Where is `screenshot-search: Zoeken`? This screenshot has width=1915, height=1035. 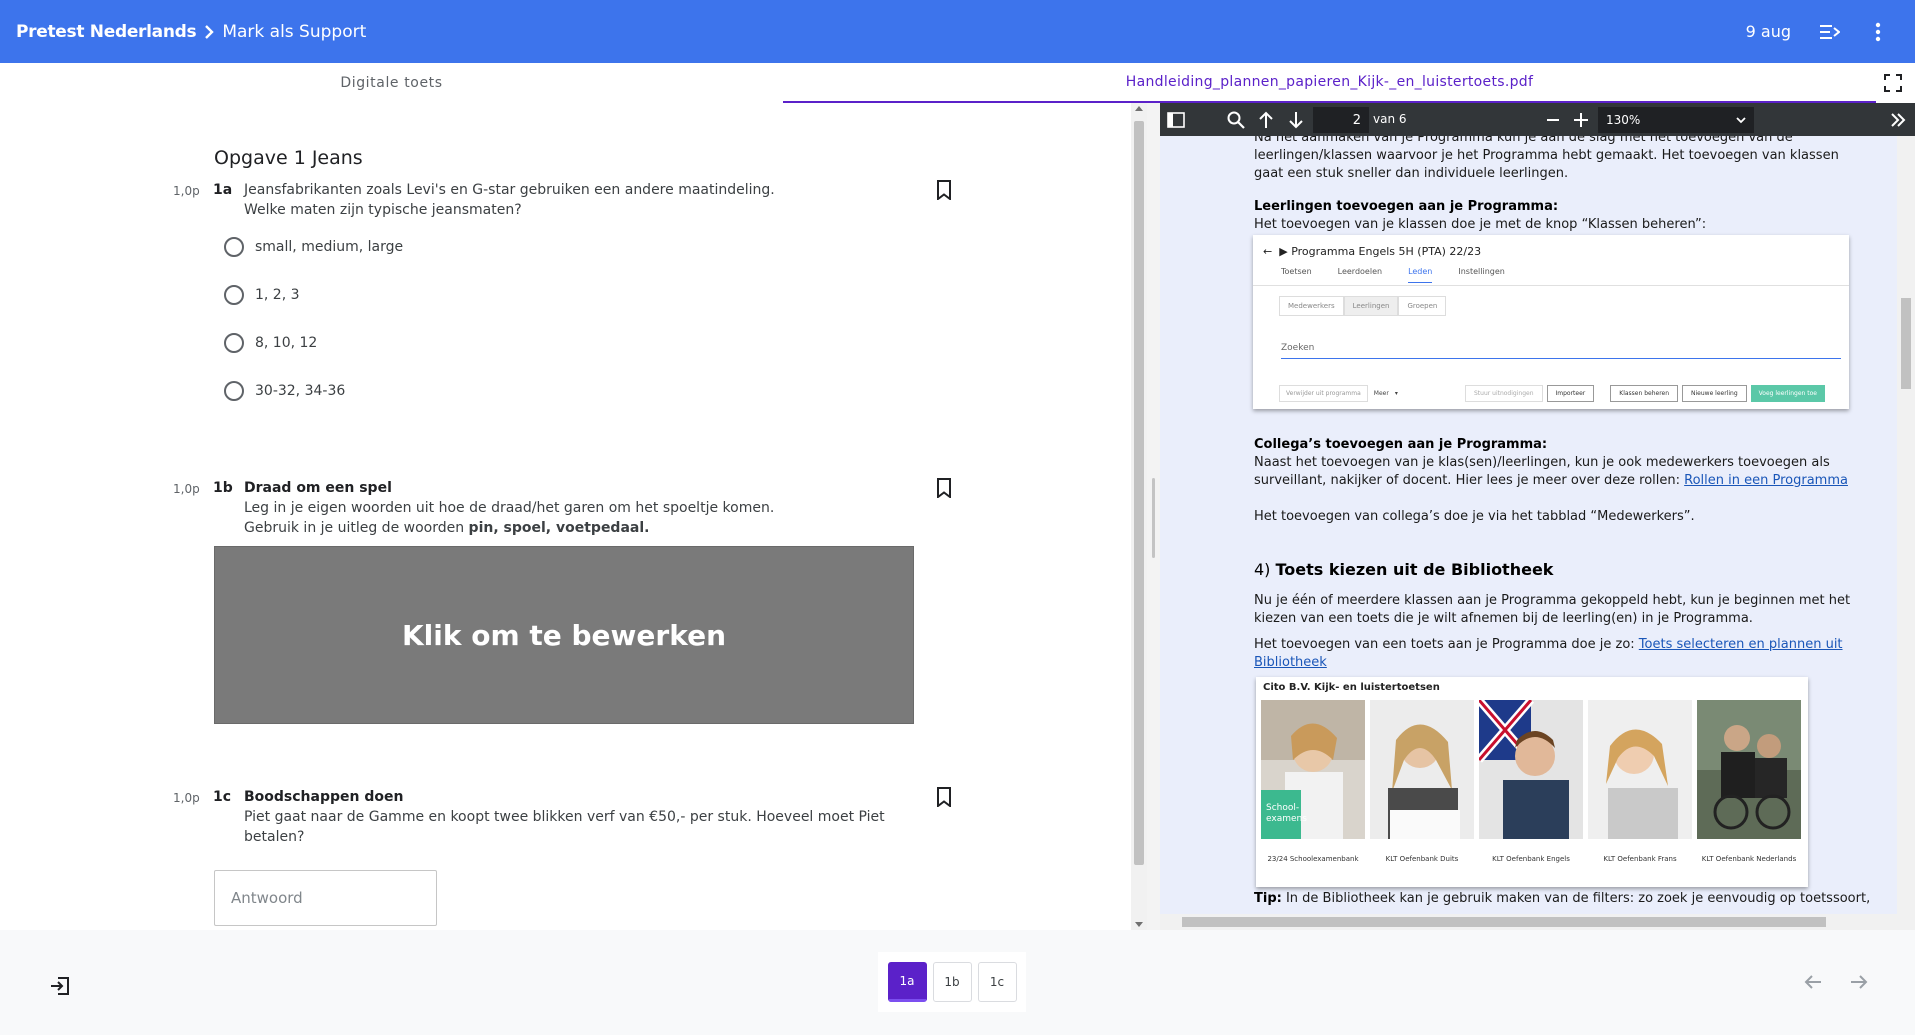 screenshot-search: Zoeken is located at coordinates (1561, 351).